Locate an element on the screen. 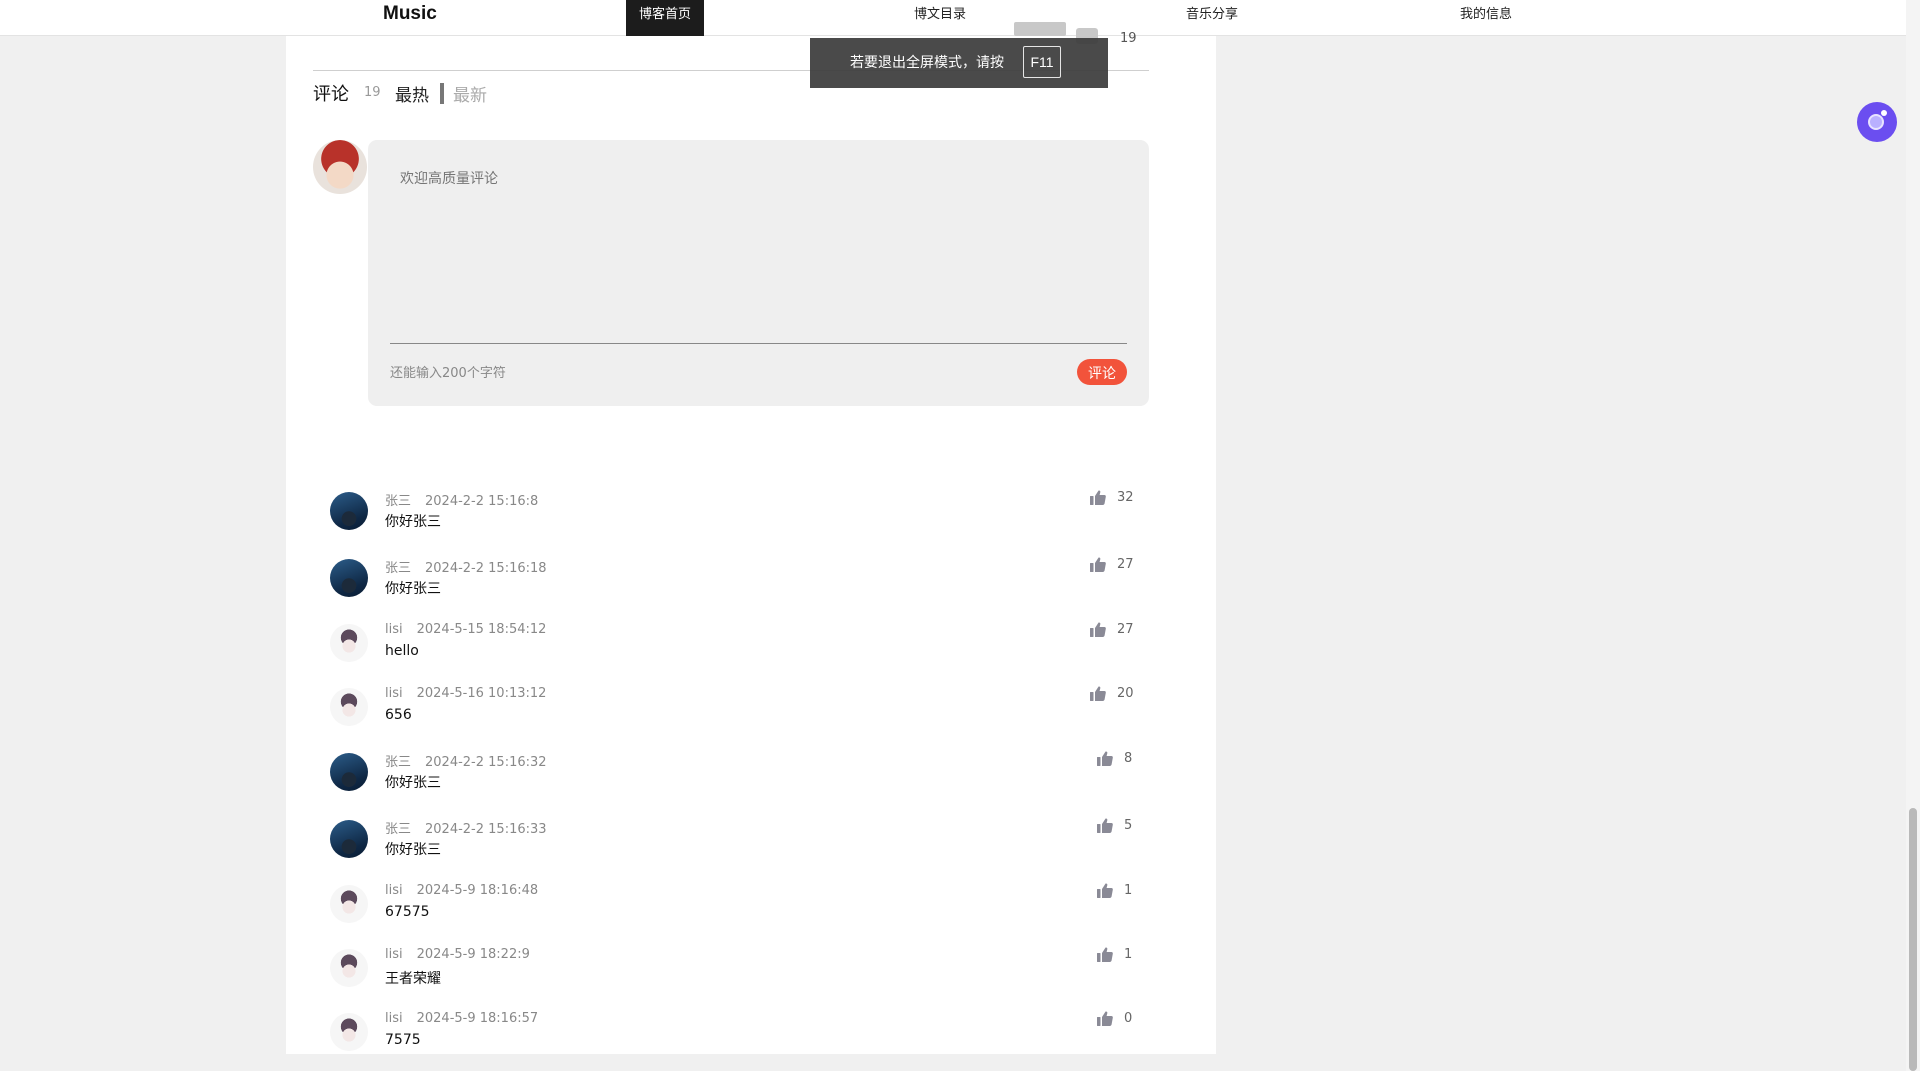 The width and height of the screenshot is (1920, 1071). sort-separator is located at coordinates (442, 93).